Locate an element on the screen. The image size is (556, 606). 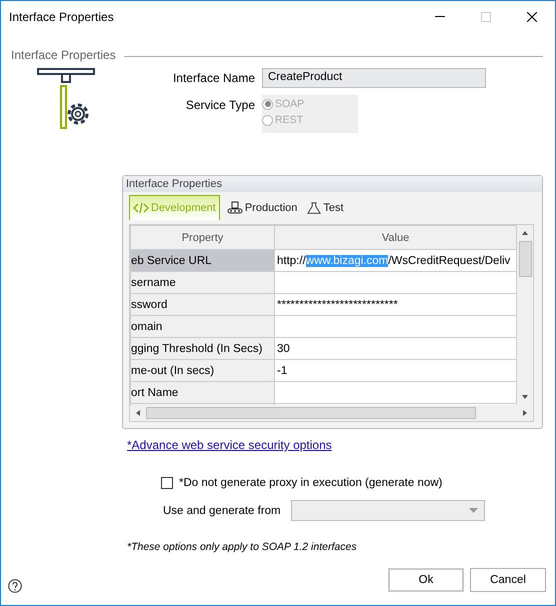
value-text: 30 is located at coordinates (283, 348).